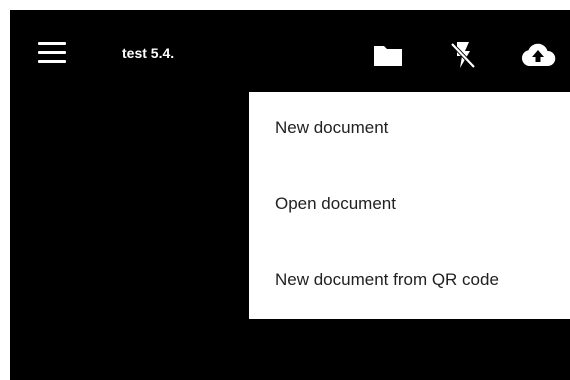 This screenshot has height=380, width=570. I want to click on menu-item-label: New document, so click(332, 127).